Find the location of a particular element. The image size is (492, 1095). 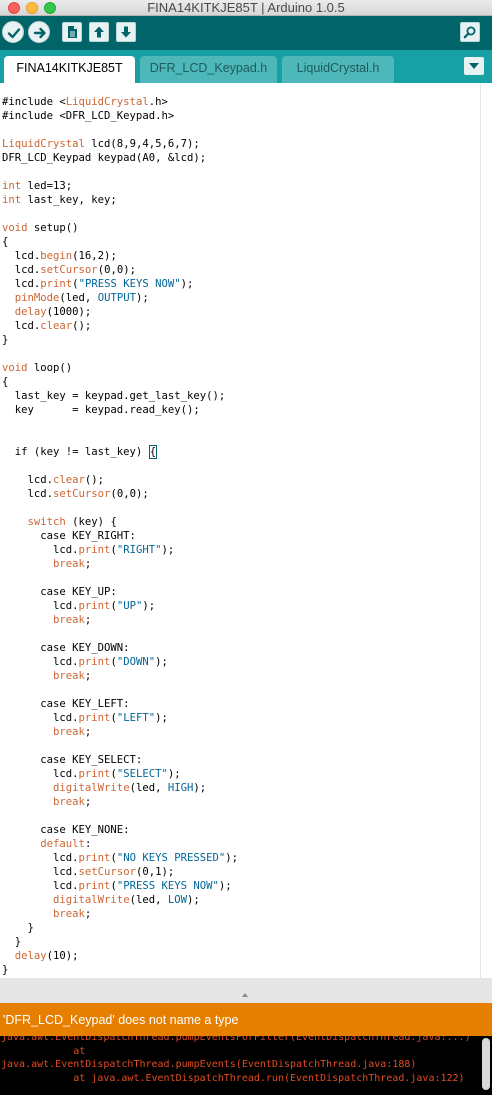

code-line: lcd.begin(16,2); is located at coordinates (59, 256).